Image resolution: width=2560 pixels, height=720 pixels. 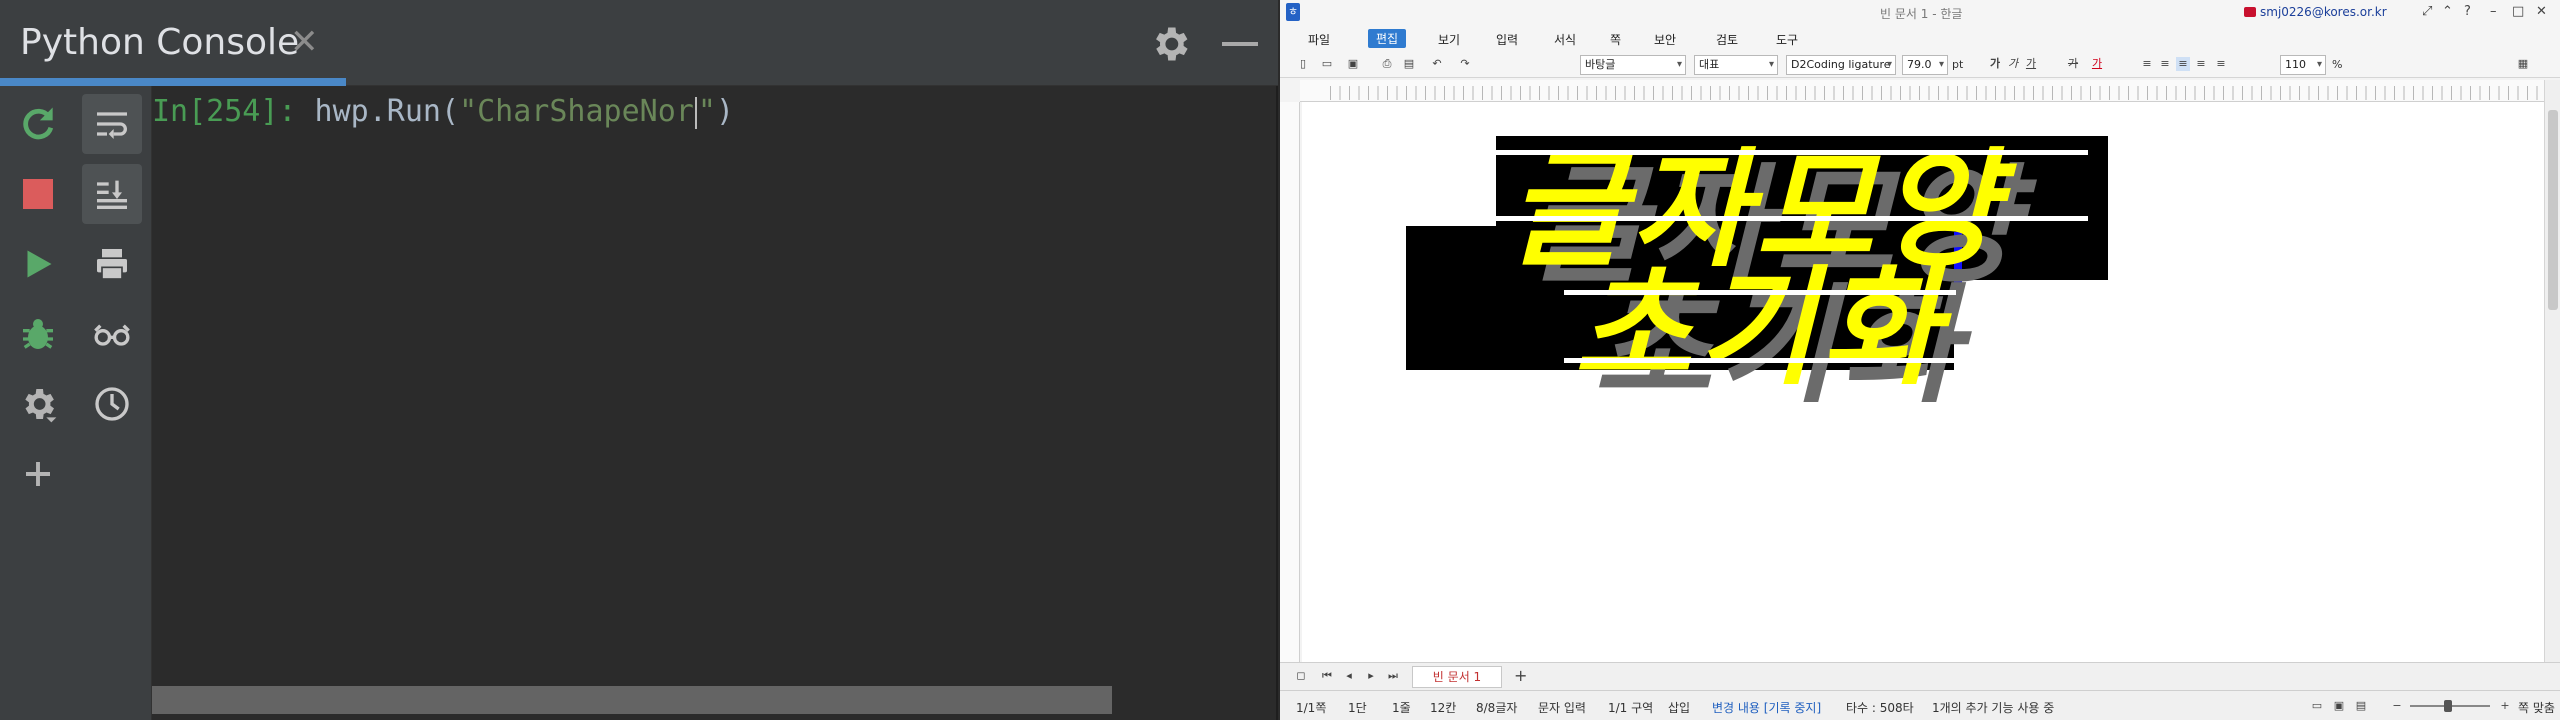 I want to click on zoom-slider-thumb, so click(x=2448, y=706).